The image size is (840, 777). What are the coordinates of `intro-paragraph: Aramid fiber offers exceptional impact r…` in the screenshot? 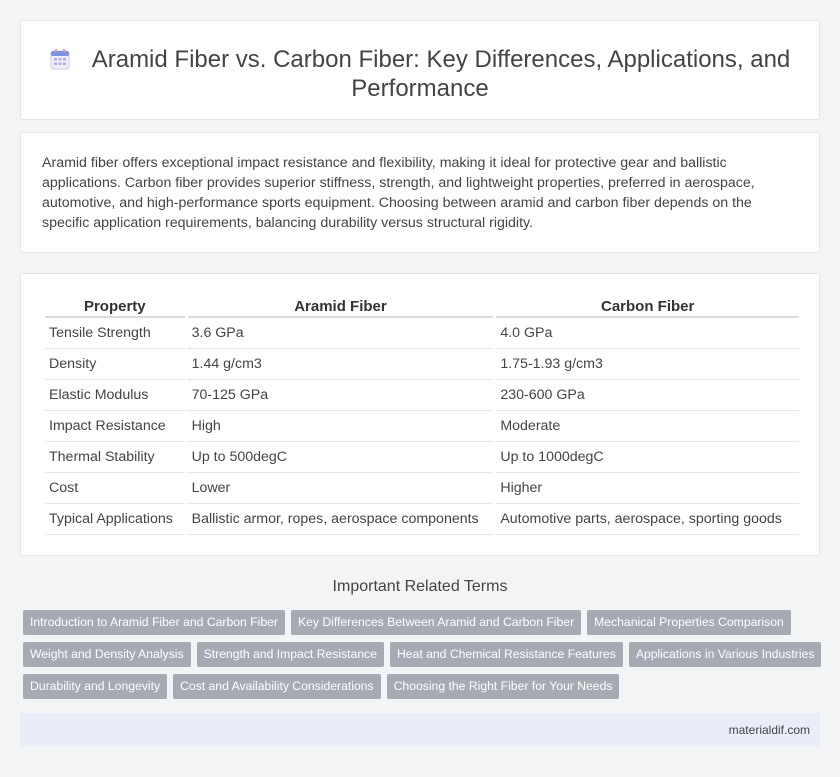 It's located at (398, 193).